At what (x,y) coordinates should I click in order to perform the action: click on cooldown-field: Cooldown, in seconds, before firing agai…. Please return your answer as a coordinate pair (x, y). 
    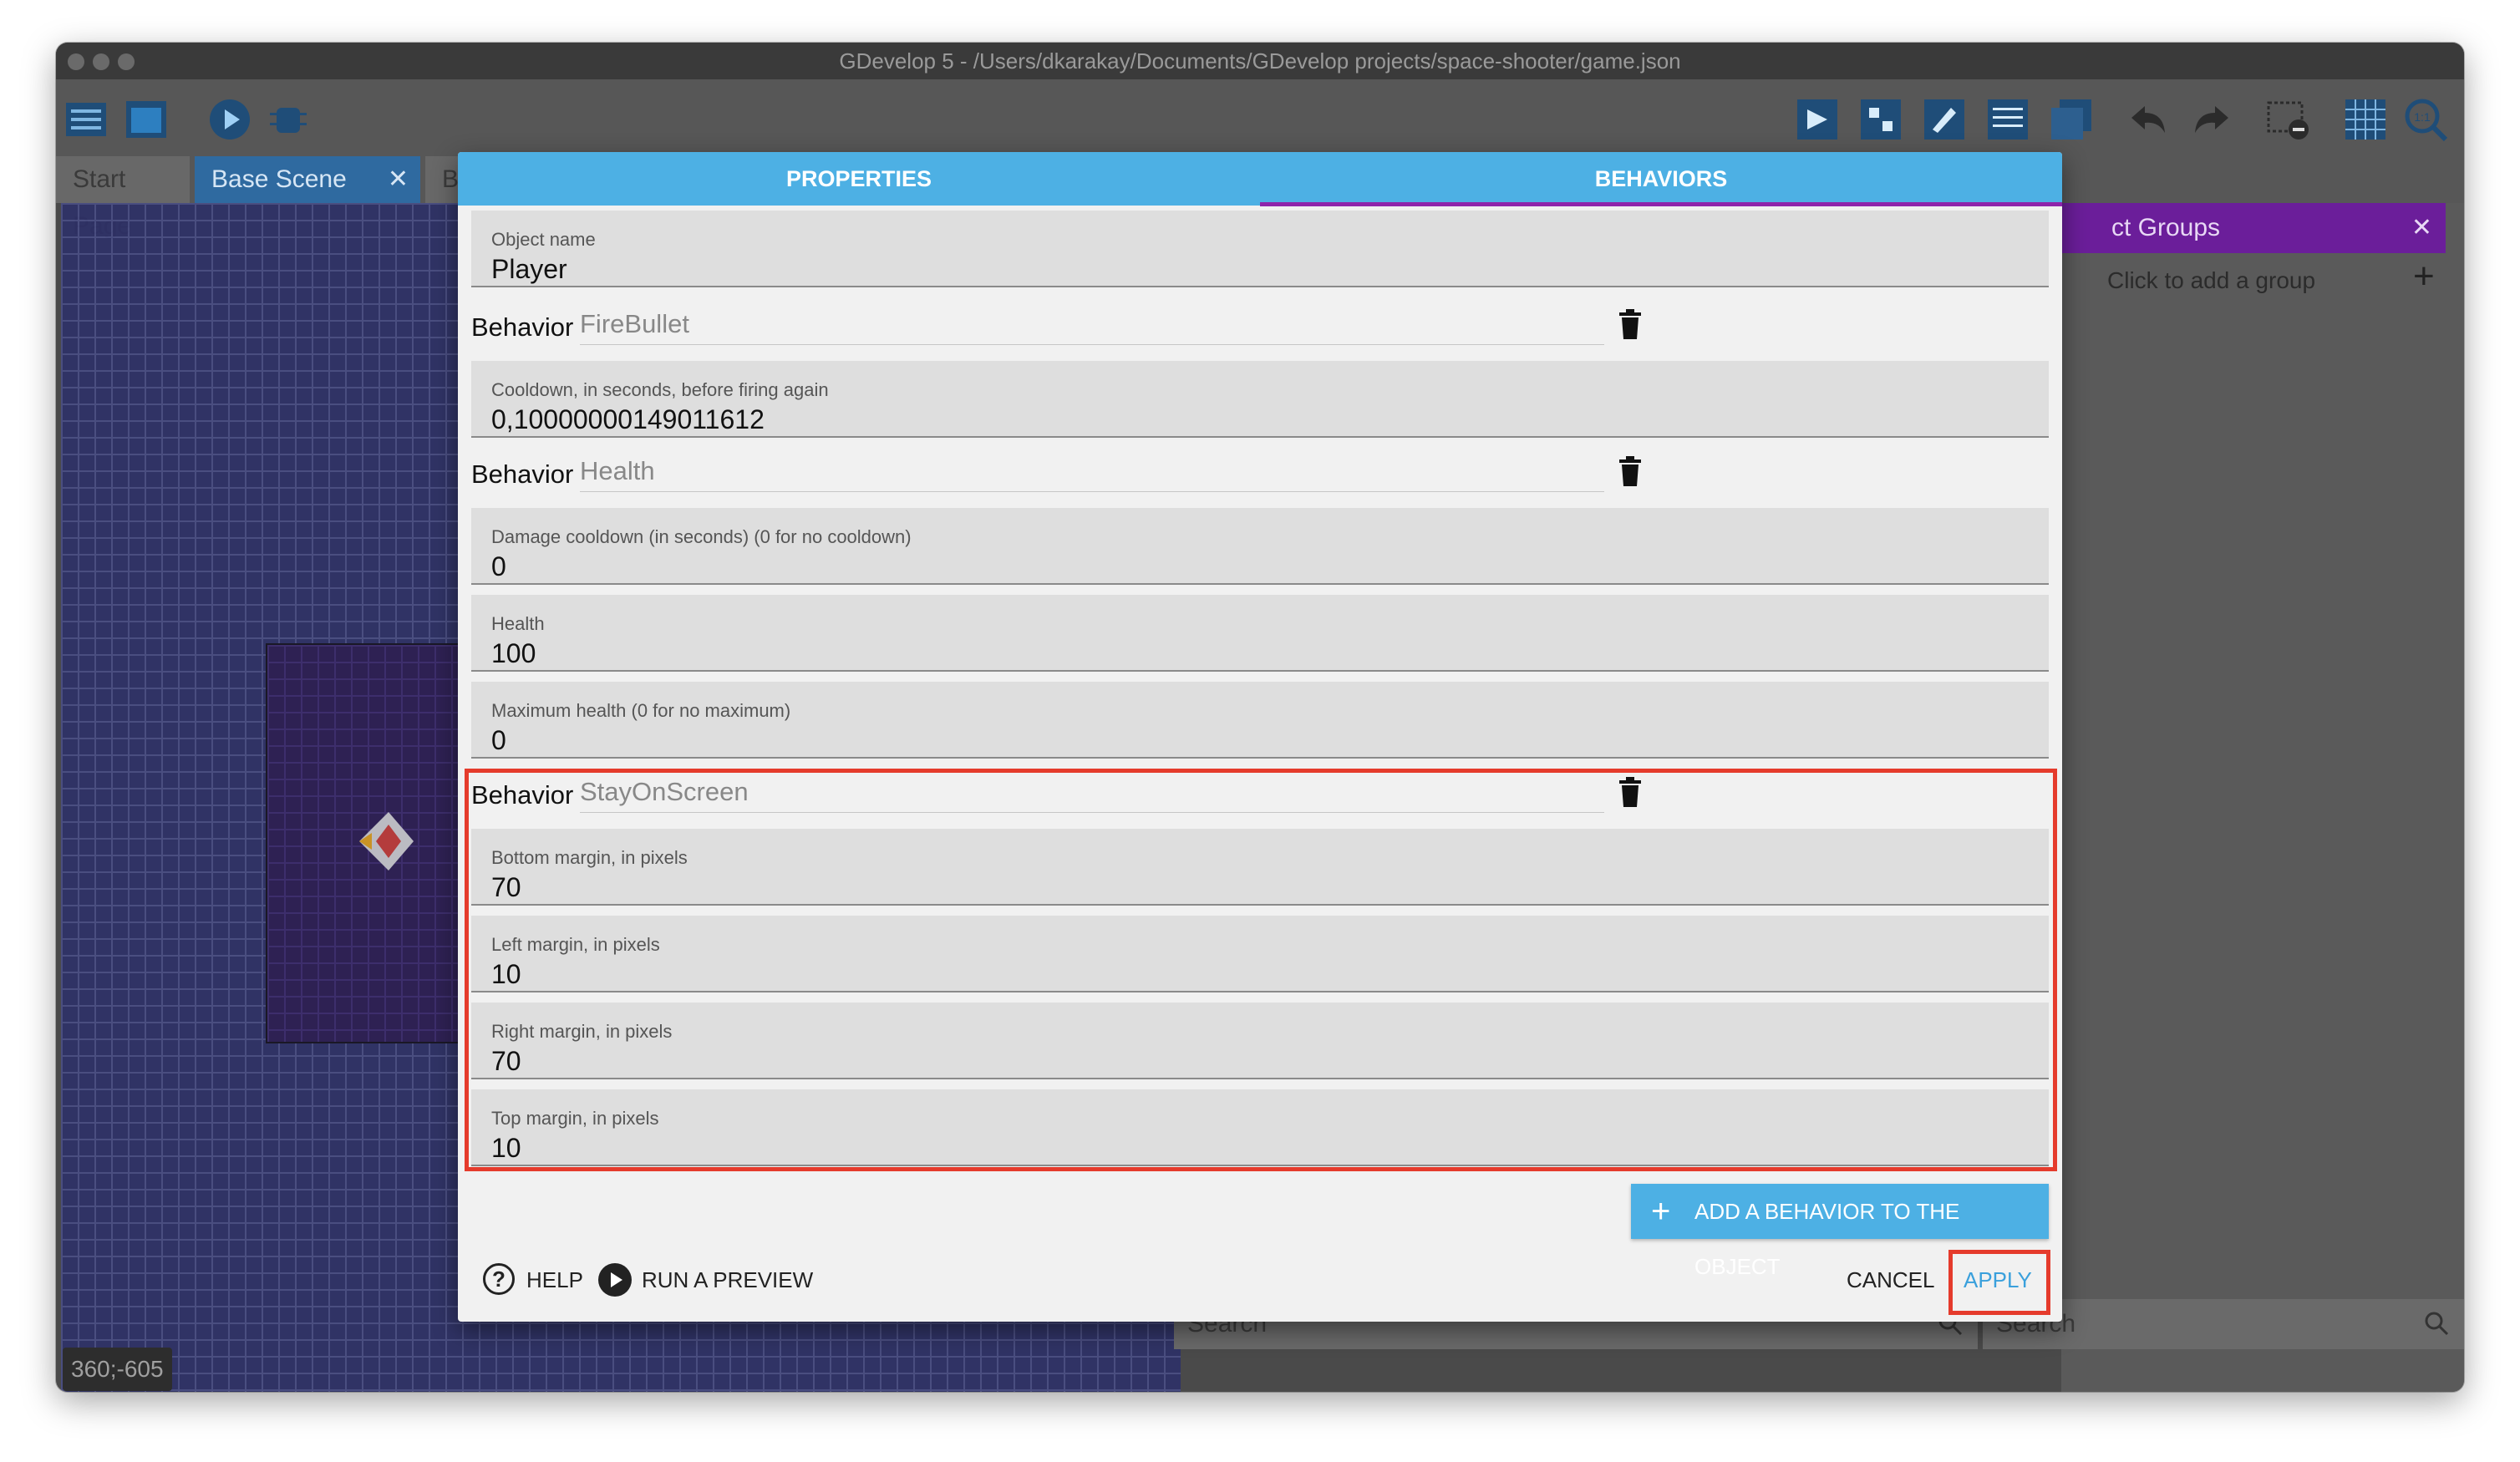
    Looking at the image, I should click on (1260, 399).